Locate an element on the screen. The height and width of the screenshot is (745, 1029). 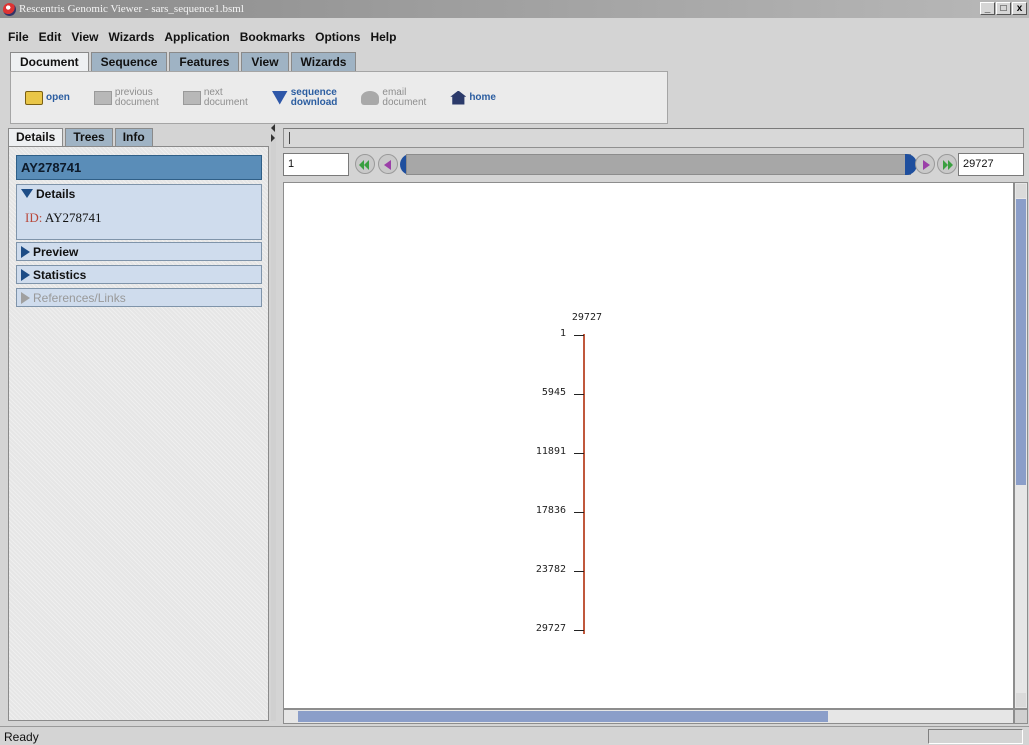
details-section-header: Details is located at coordinates (139, 193).